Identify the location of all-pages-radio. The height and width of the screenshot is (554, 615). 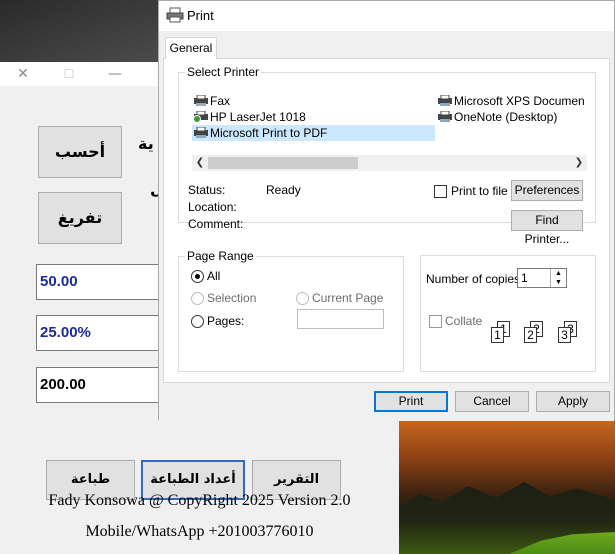
(197, 276).